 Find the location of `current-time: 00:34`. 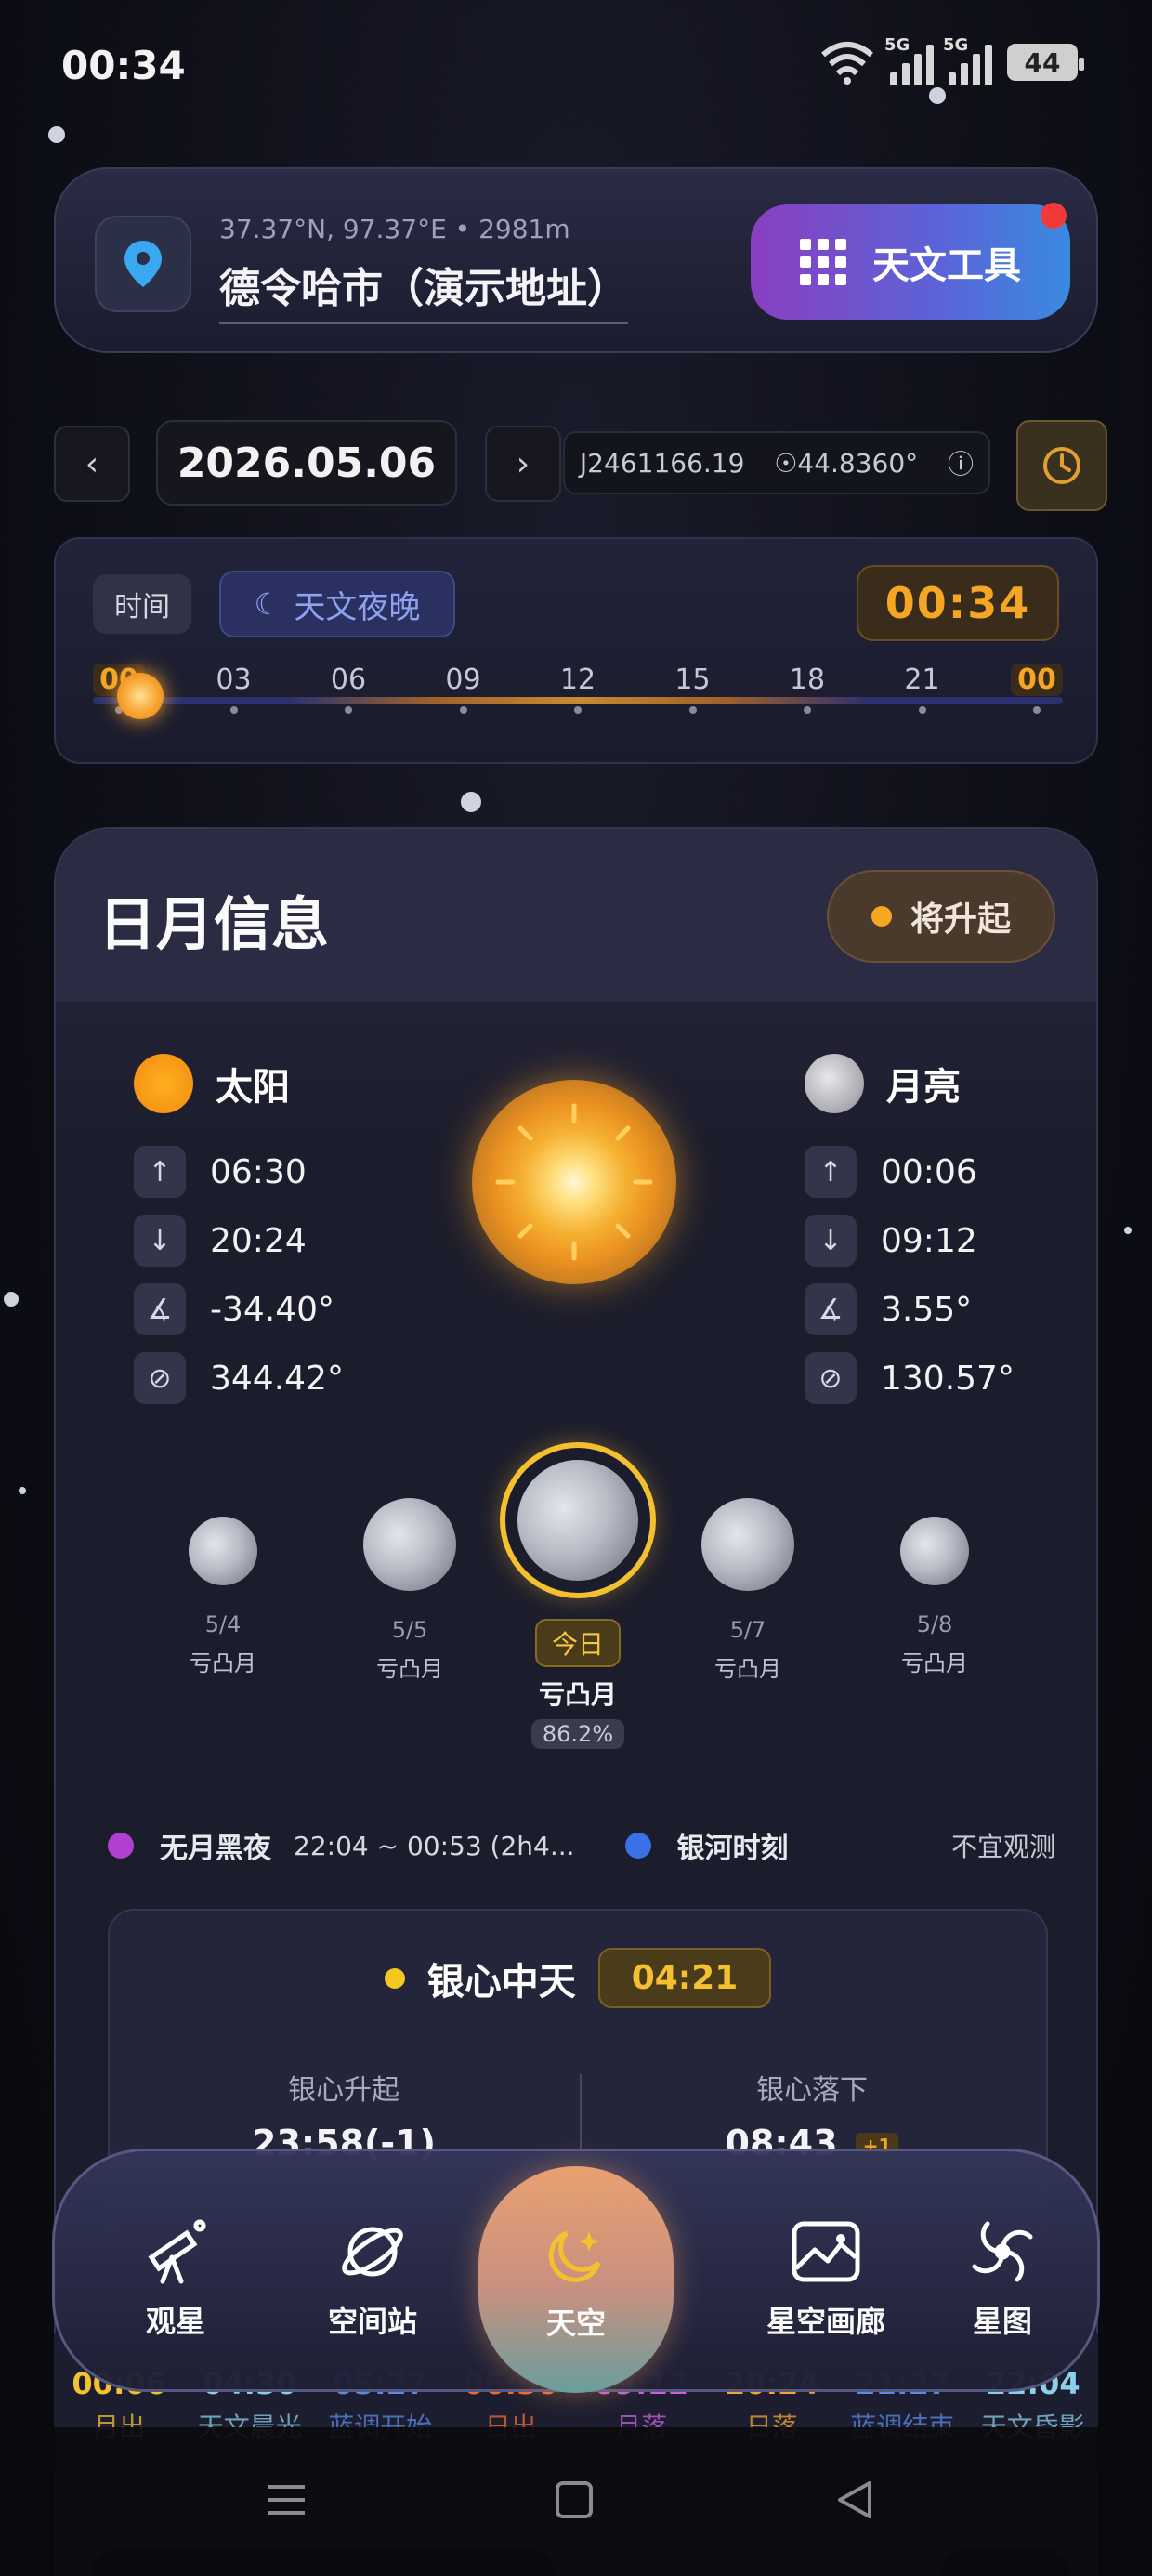

current-time: 00:34 is located at coordinates (958, 603).